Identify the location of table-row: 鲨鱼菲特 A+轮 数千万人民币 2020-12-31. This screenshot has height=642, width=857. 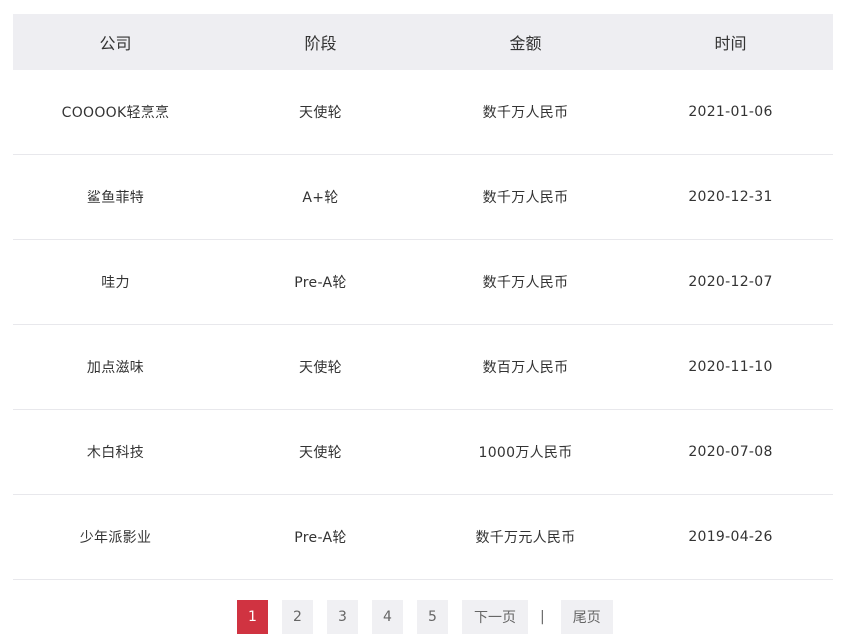
(423, 197).